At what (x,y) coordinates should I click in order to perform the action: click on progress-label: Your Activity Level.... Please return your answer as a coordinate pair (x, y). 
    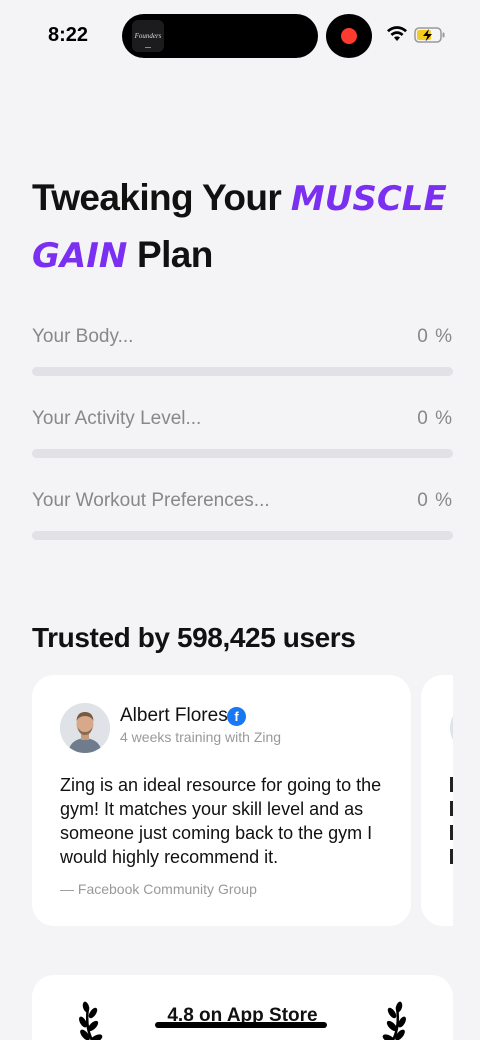
    Looking at the image, I should click on (117, 418).